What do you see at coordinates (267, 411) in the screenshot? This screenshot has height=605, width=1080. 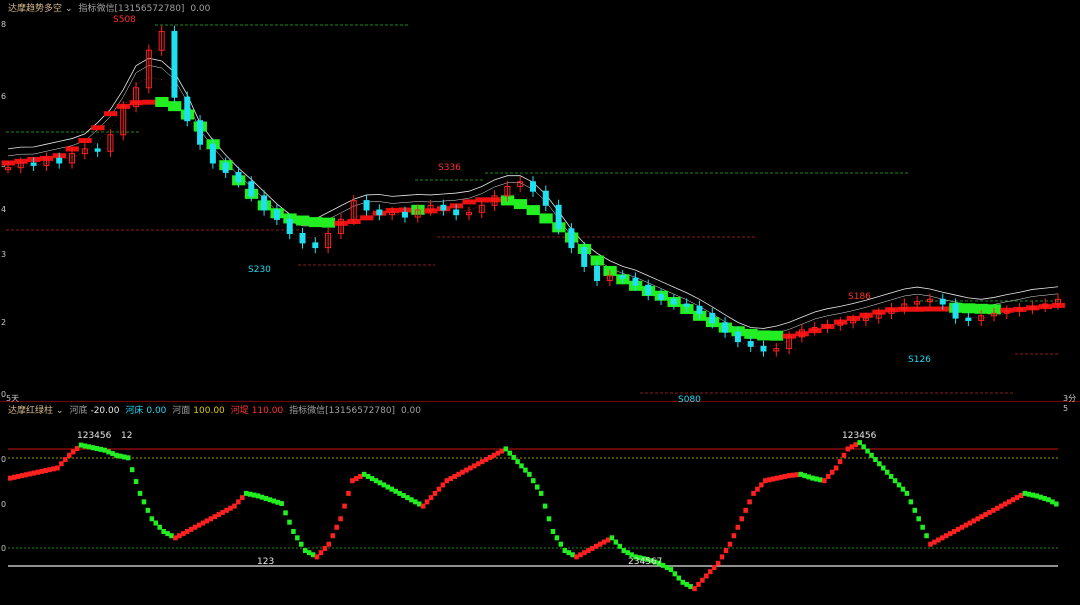 I see `he-di2-value: 110.00` at bounding box center [267, 411].